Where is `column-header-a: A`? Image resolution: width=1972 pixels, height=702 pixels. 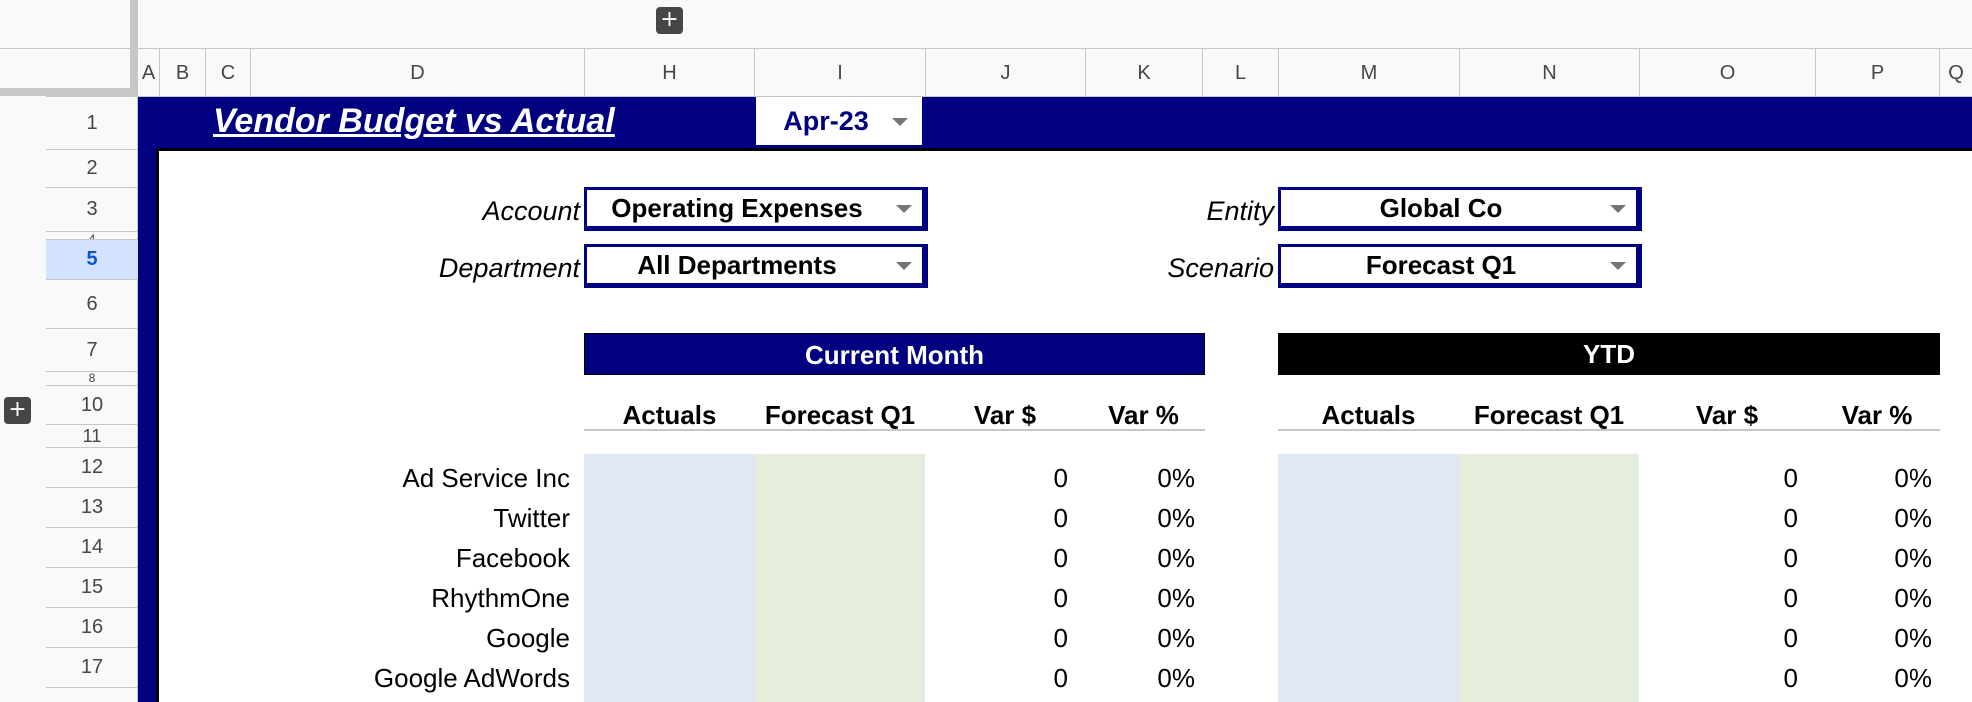 column-header-a: A is located at coordinates (149, 73).